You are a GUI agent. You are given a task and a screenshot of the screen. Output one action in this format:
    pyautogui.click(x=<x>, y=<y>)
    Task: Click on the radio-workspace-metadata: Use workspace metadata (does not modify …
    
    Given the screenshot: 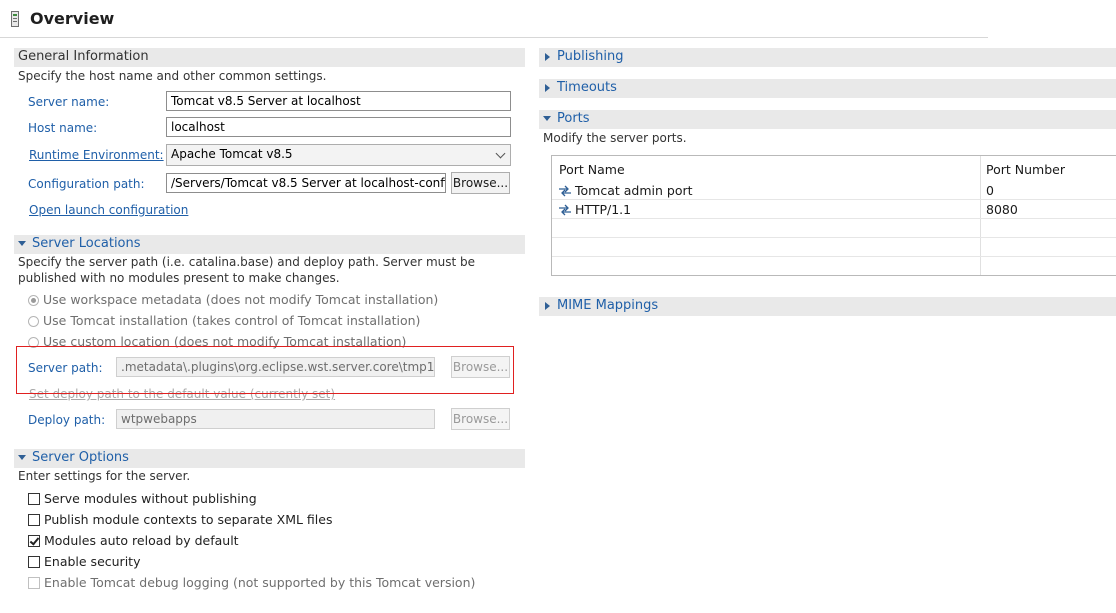 What is the action you would take?
    pyautogui.click(x=233, y=299)
    